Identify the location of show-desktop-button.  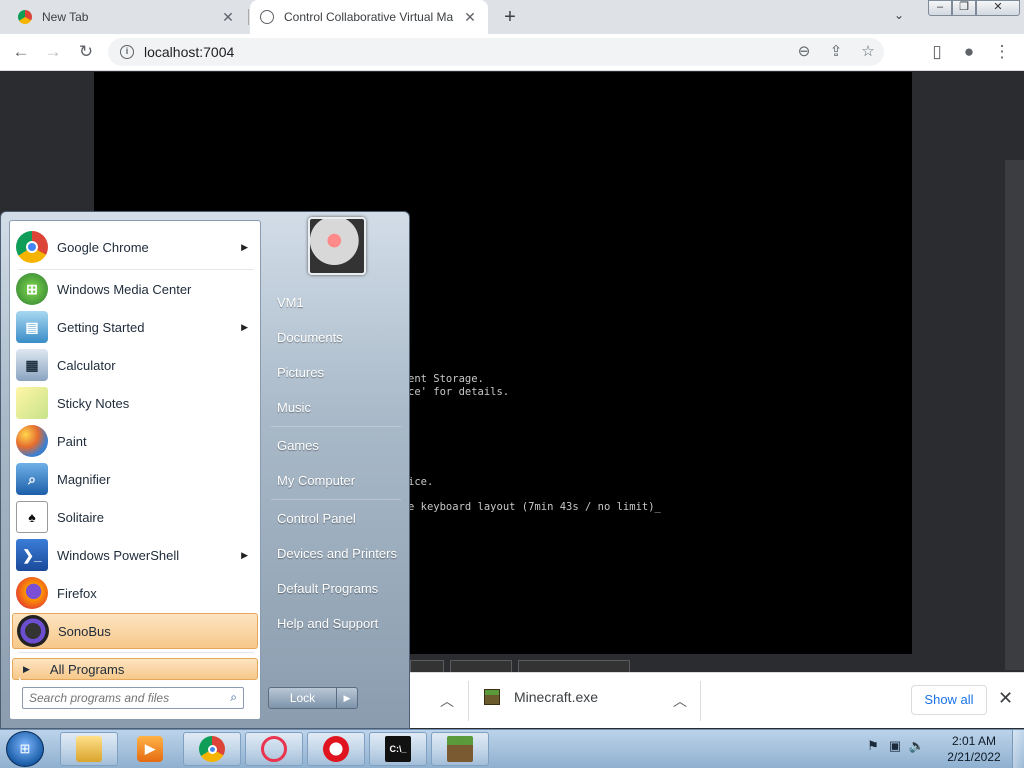
(1018, 749).